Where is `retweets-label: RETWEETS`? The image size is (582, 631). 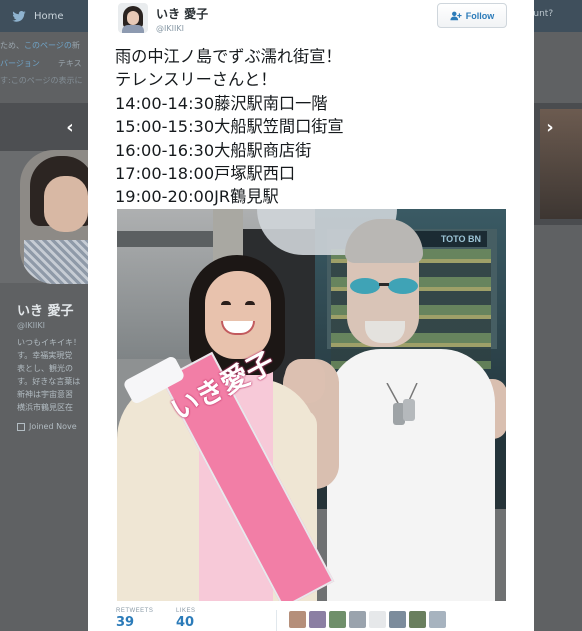 retweets-label: RETWEETS is located at coordinates (135, 611).